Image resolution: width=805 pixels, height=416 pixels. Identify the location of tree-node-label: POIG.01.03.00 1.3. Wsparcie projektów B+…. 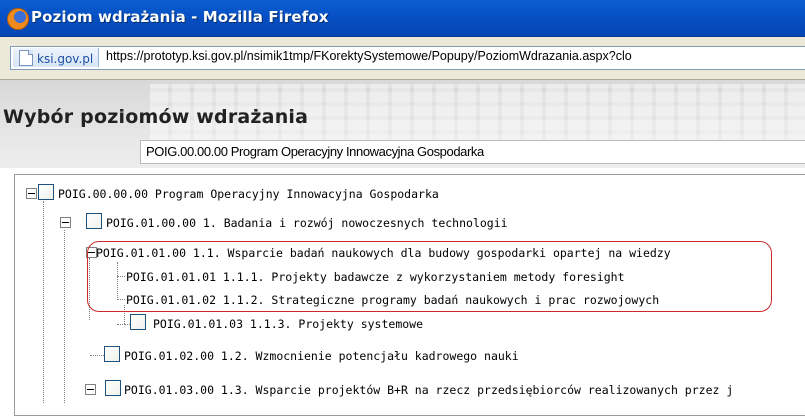
(428, 390).